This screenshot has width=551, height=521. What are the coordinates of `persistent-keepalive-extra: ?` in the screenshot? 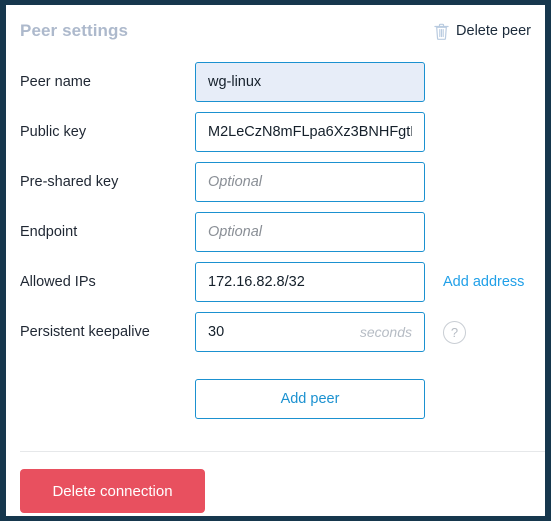 It's located at (454, 332).